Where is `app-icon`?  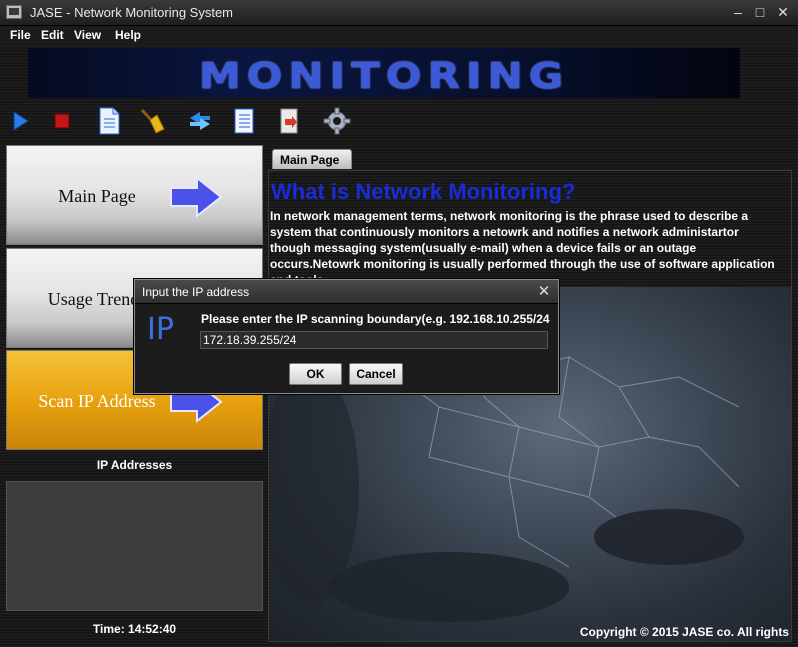
app-icon is located at coordinates (14, 12).